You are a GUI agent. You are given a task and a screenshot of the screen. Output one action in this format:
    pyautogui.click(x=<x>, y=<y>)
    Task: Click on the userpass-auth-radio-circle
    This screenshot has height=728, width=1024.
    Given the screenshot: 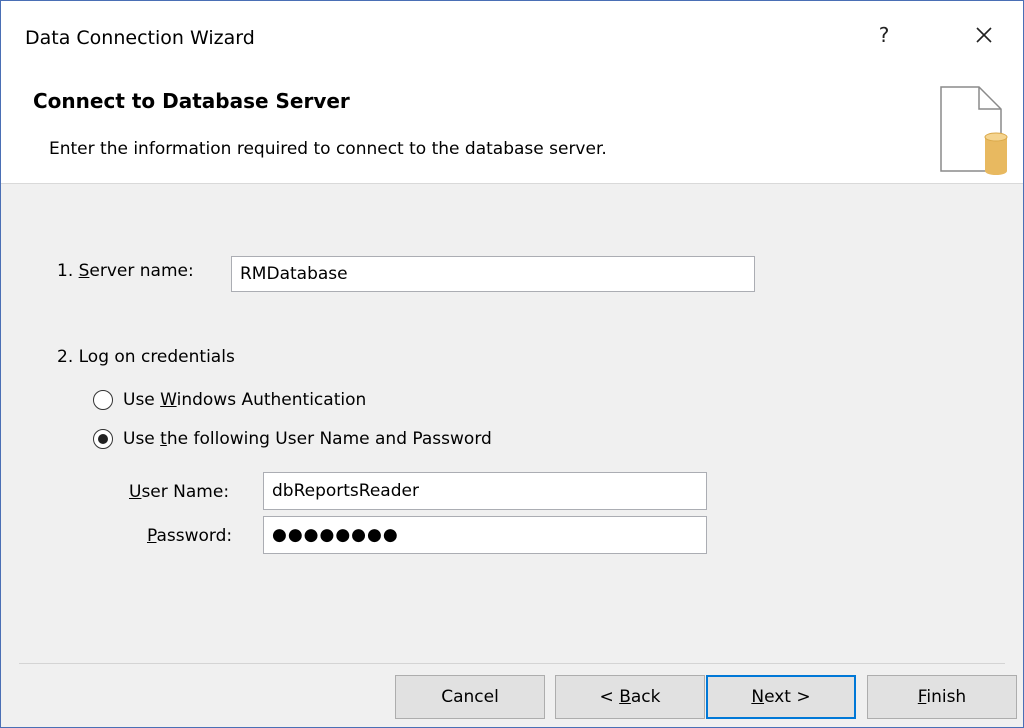 What is the action you would take?
    pyautogui.click(x=103, y=439)
    